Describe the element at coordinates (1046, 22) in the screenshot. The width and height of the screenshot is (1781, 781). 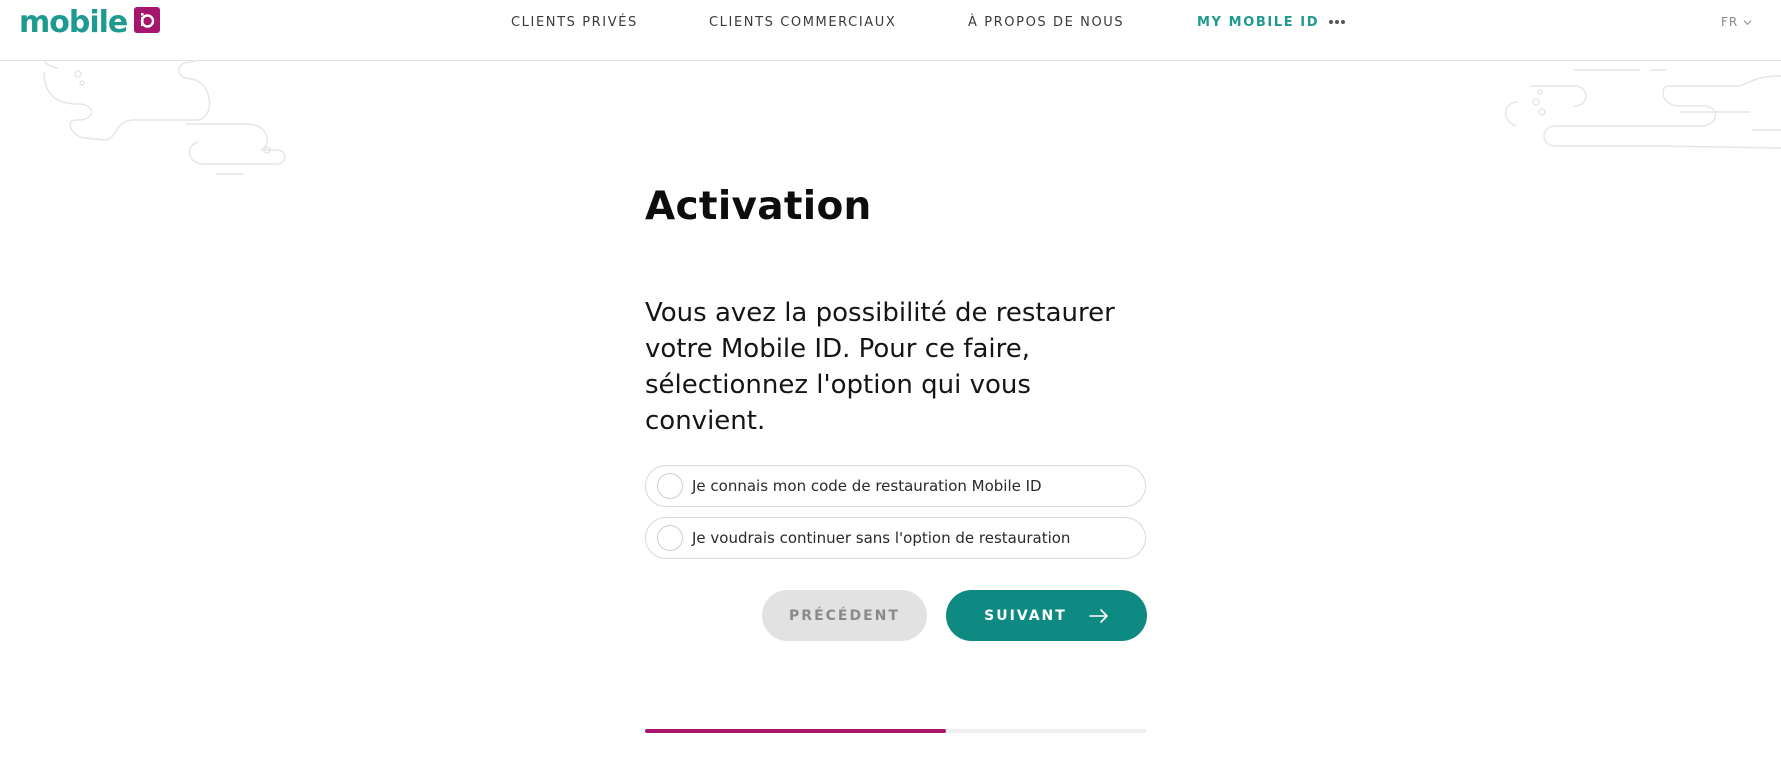
I see `nav-a-propos: À PROPOS DE NOUS` at that location.